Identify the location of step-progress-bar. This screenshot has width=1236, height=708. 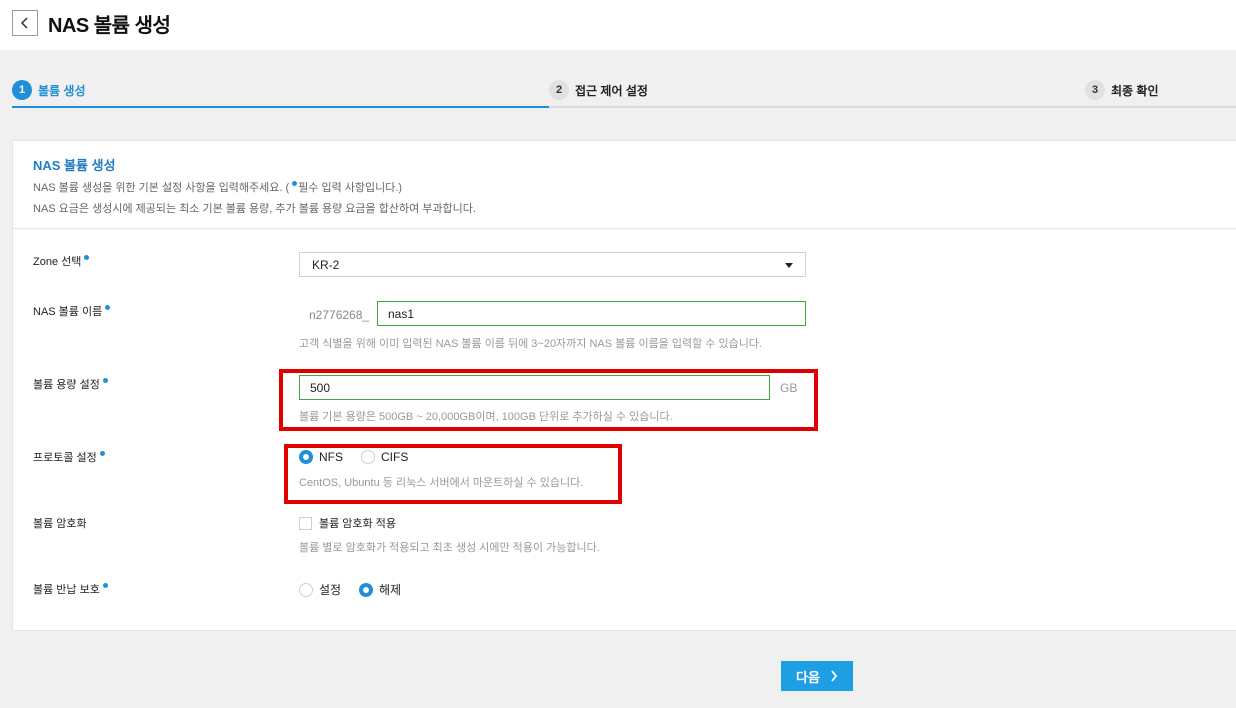
(280, 107).